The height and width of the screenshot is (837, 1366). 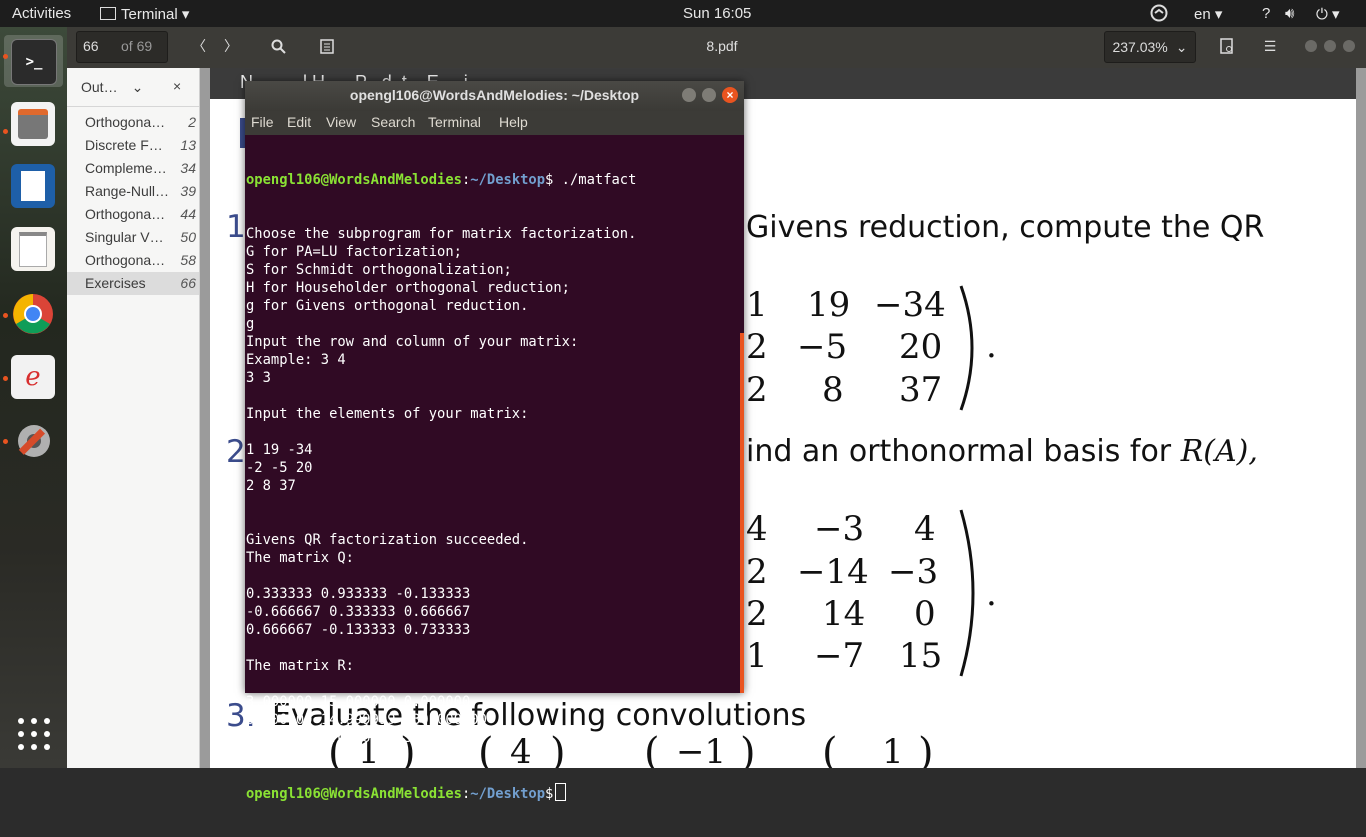 I want to click on outline-item-page: 44, so click(x=188, y=214).